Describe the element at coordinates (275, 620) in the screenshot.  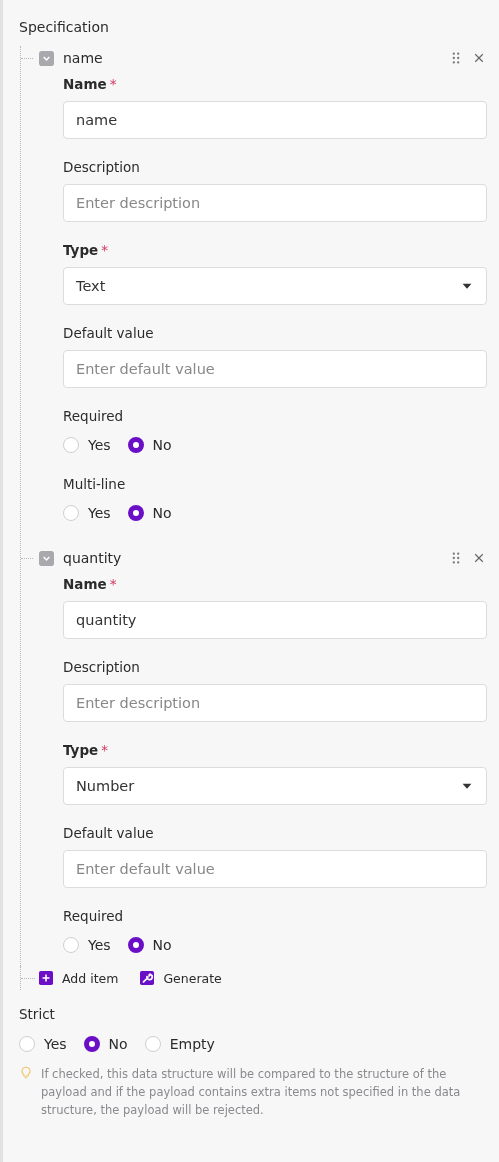
I see `input-field: quantity` at that location.